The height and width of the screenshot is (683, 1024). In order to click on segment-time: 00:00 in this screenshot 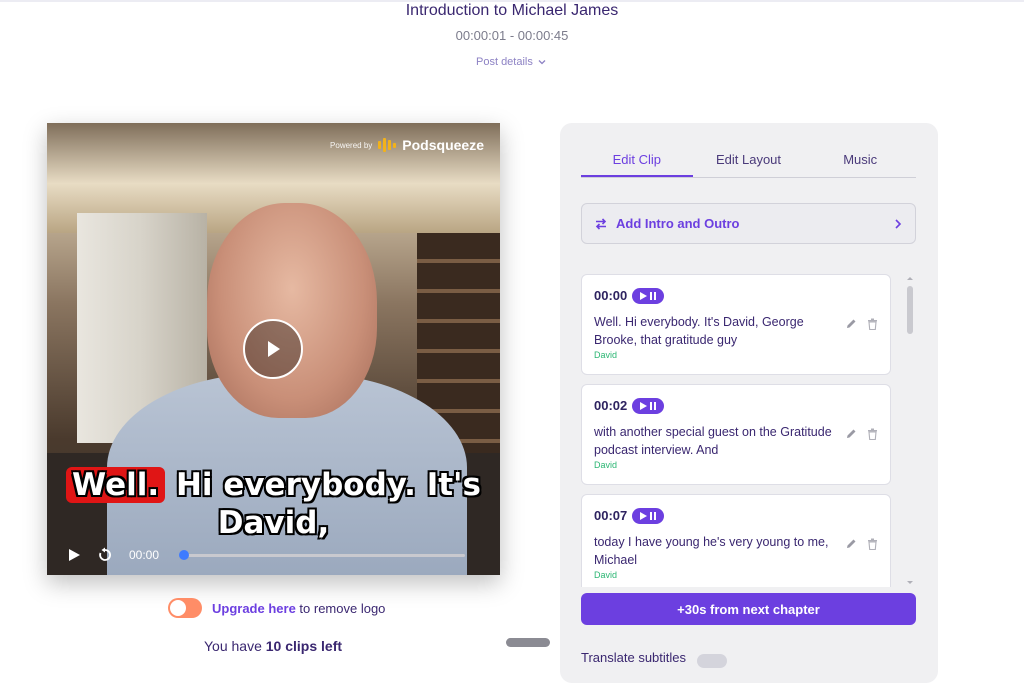, I will do `click(611, 295)`.